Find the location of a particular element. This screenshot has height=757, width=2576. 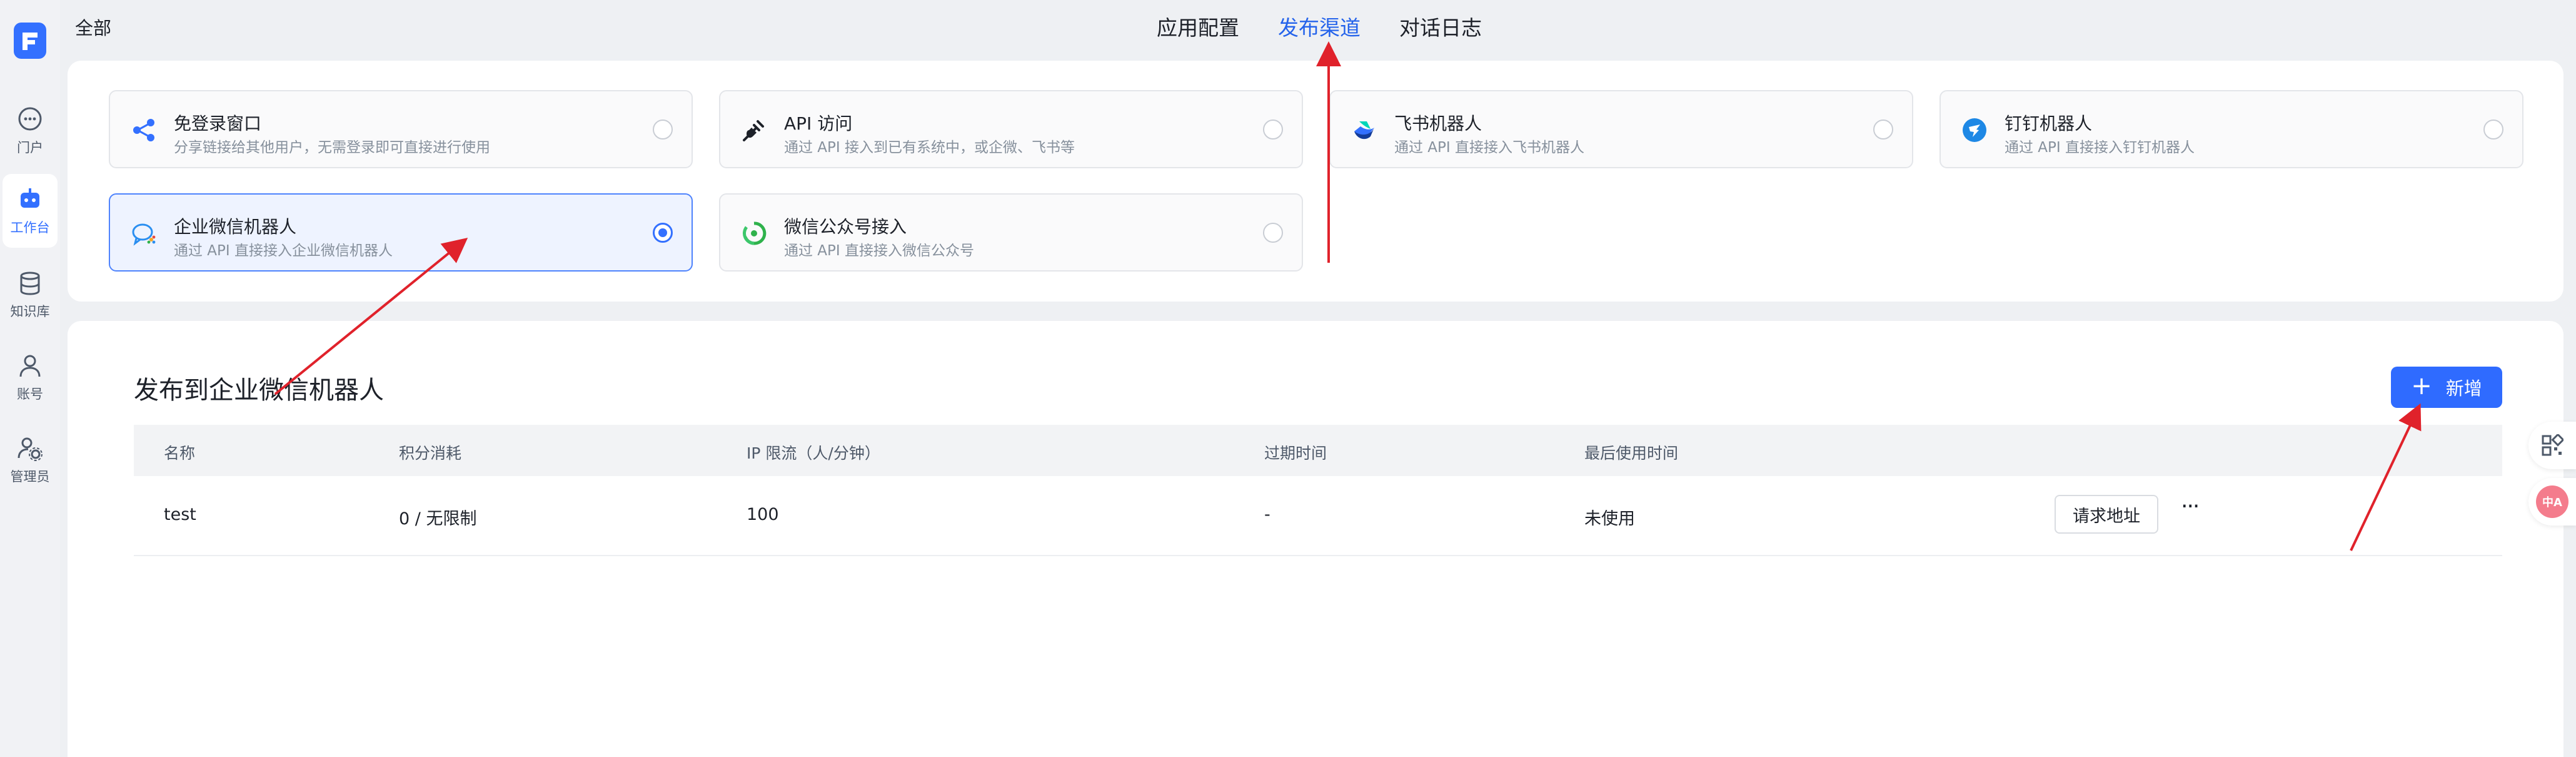

sidebar-item-portal: 门户 is located at coordinates (30, 131).